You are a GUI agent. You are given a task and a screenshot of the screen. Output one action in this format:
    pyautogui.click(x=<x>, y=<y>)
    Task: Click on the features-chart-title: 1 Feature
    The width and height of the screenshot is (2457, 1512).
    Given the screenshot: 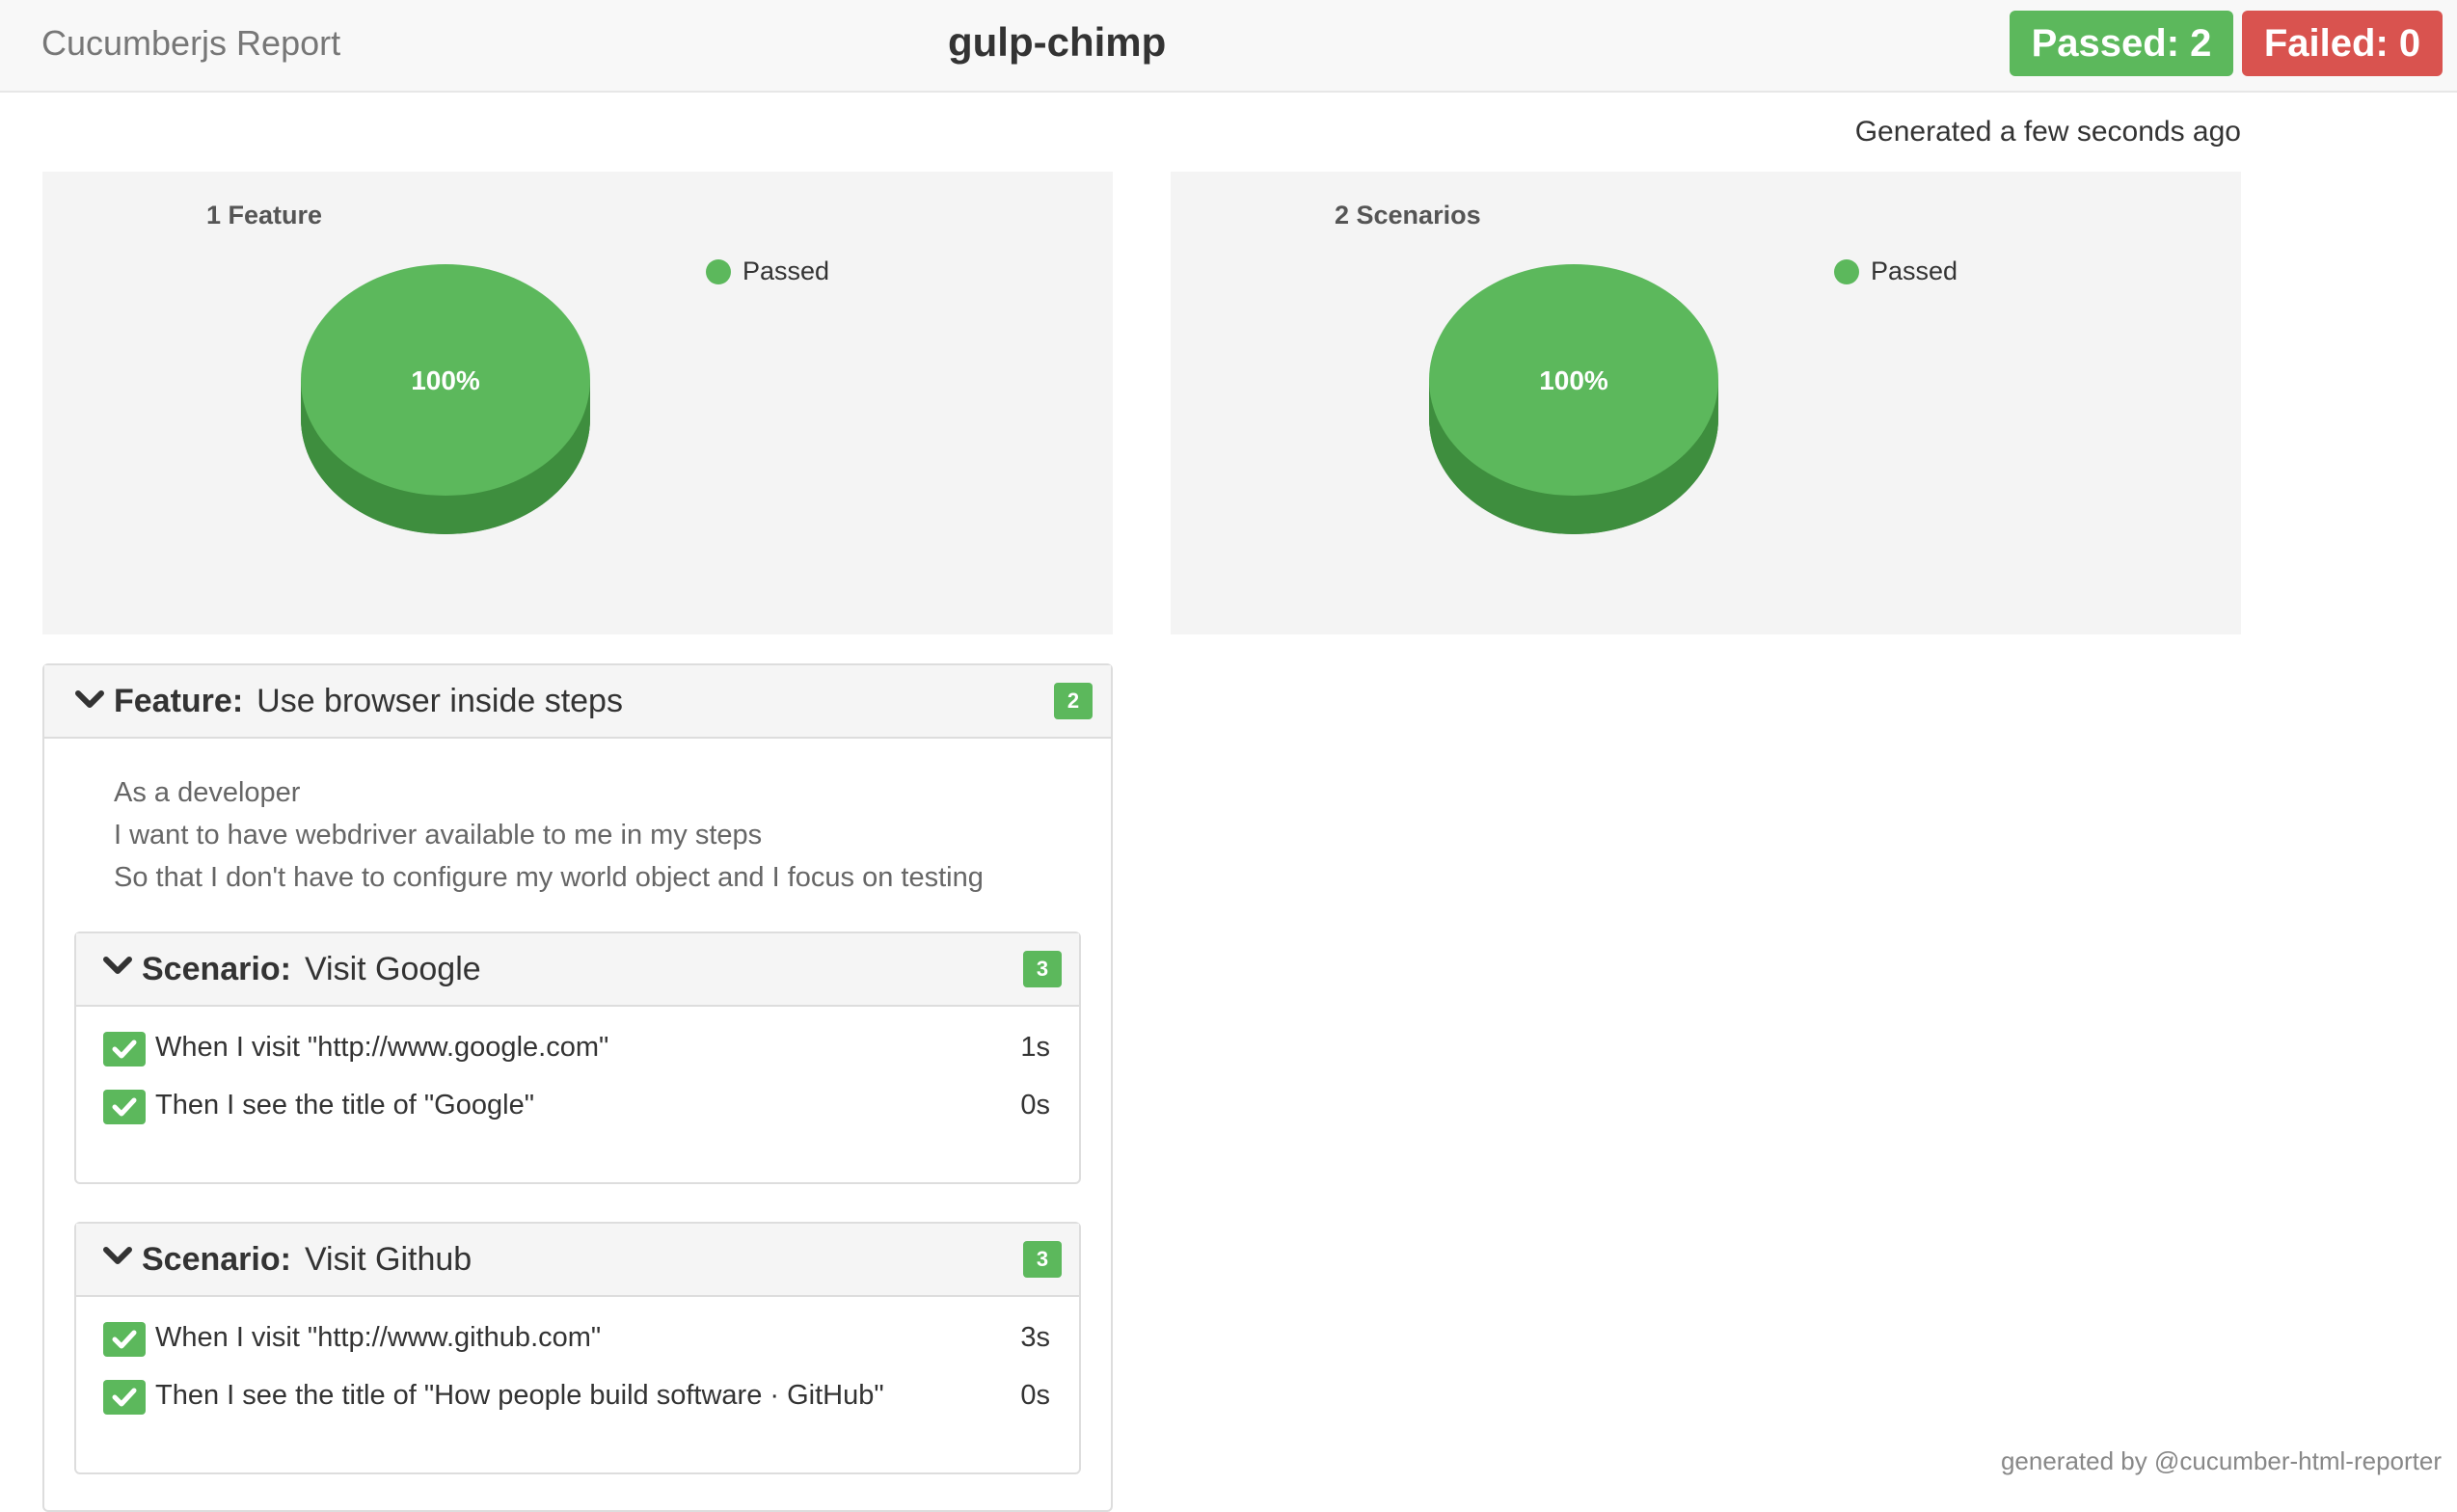 What is the action you would take?
    pyautogui.click(x=264, y=215)
    